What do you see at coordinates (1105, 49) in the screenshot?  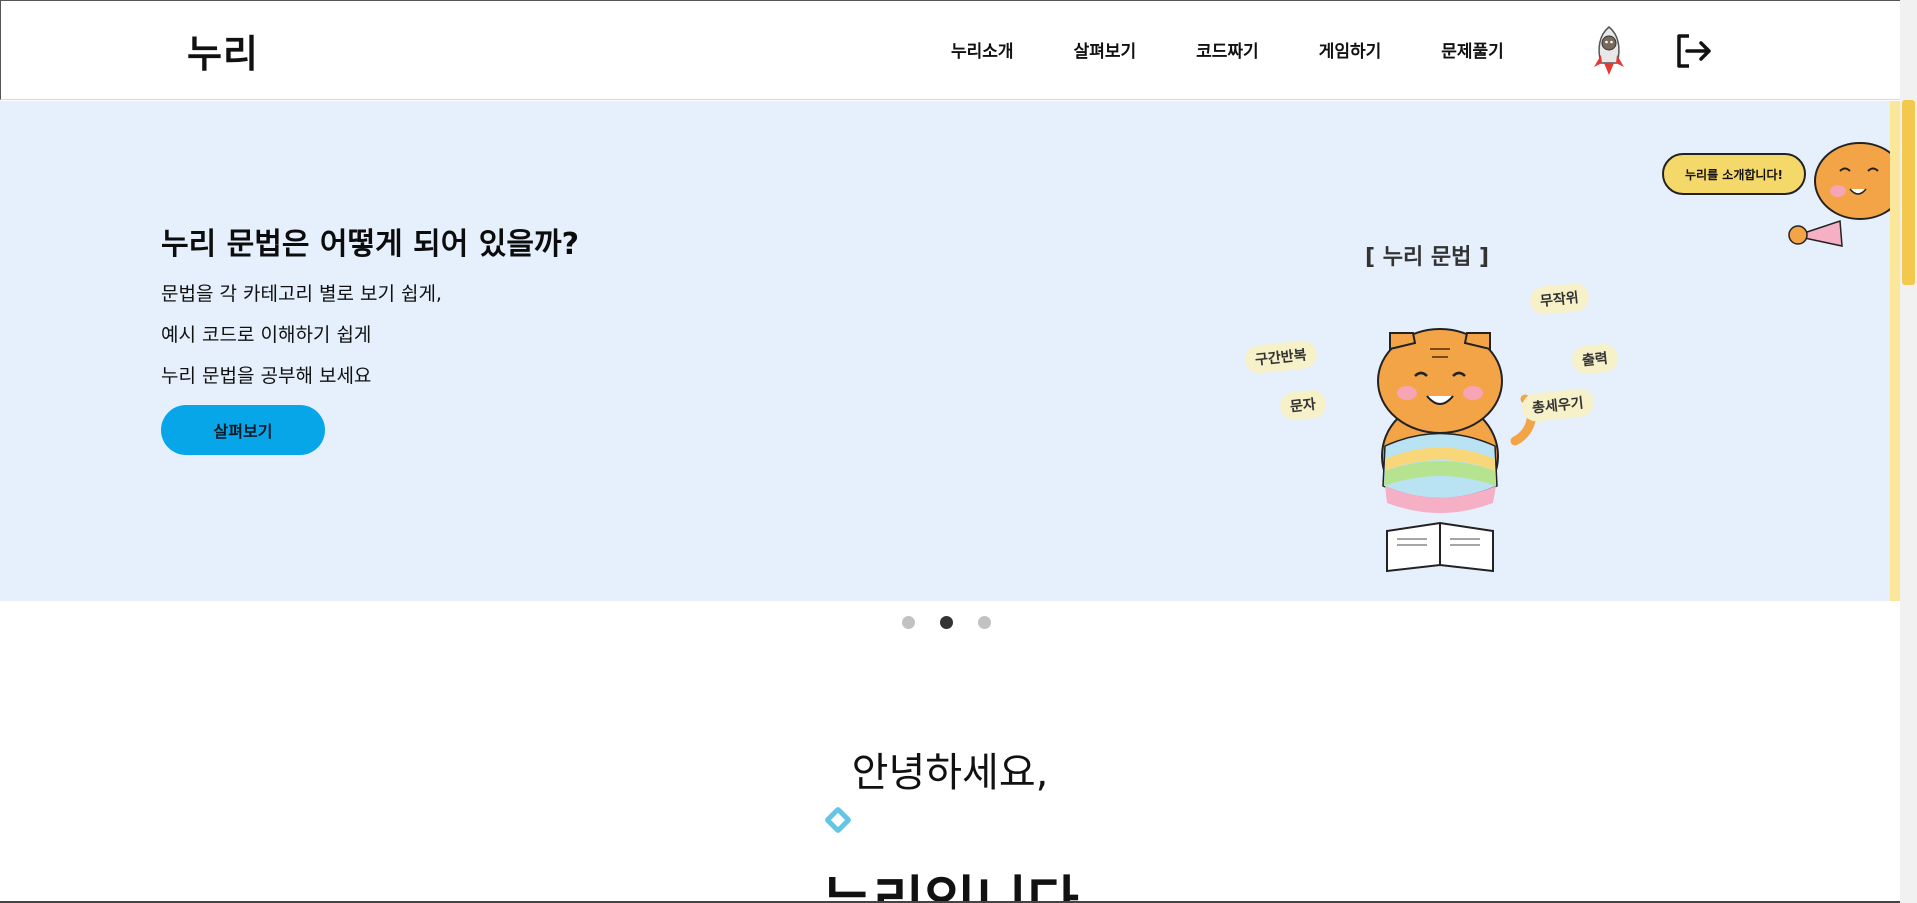 I see `nav-item-browse: 살펴보기` at bounding box center [1105, 49].